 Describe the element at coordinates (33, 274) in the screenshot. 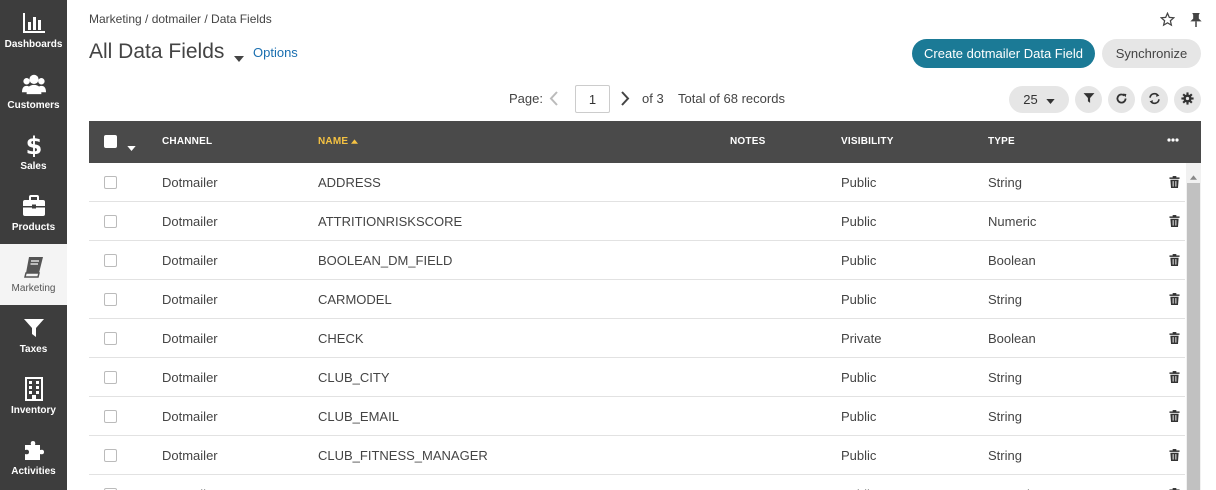

I see `sidebar-item-marketing: Marketing` at that location.